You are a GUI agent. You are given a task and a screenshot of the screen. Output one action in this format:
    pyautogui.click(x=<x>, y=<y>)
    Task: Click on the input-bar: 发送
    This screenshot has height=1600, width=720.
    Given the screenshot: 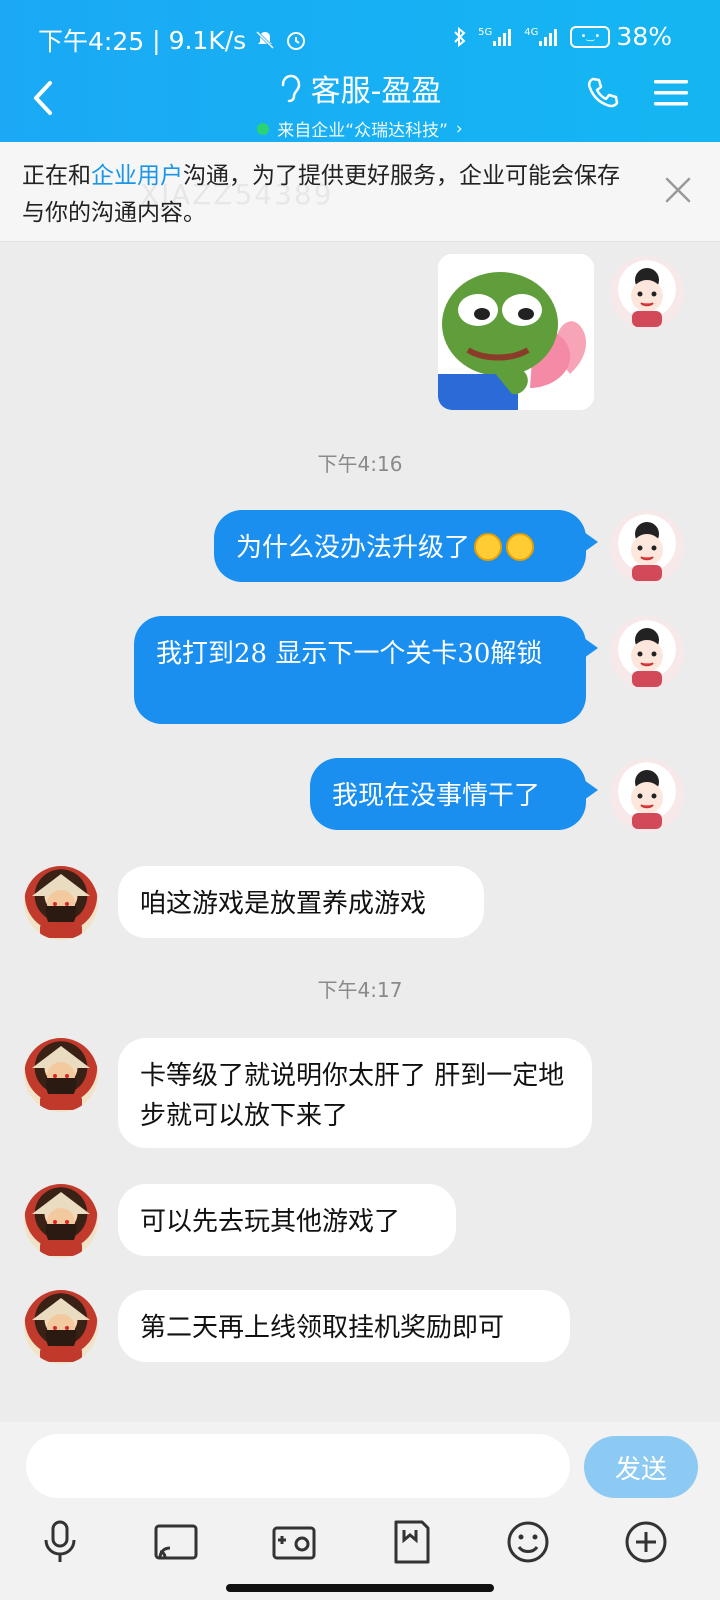 What is the action you would take?
    pyautogui.click(x=360, y=1511)
    